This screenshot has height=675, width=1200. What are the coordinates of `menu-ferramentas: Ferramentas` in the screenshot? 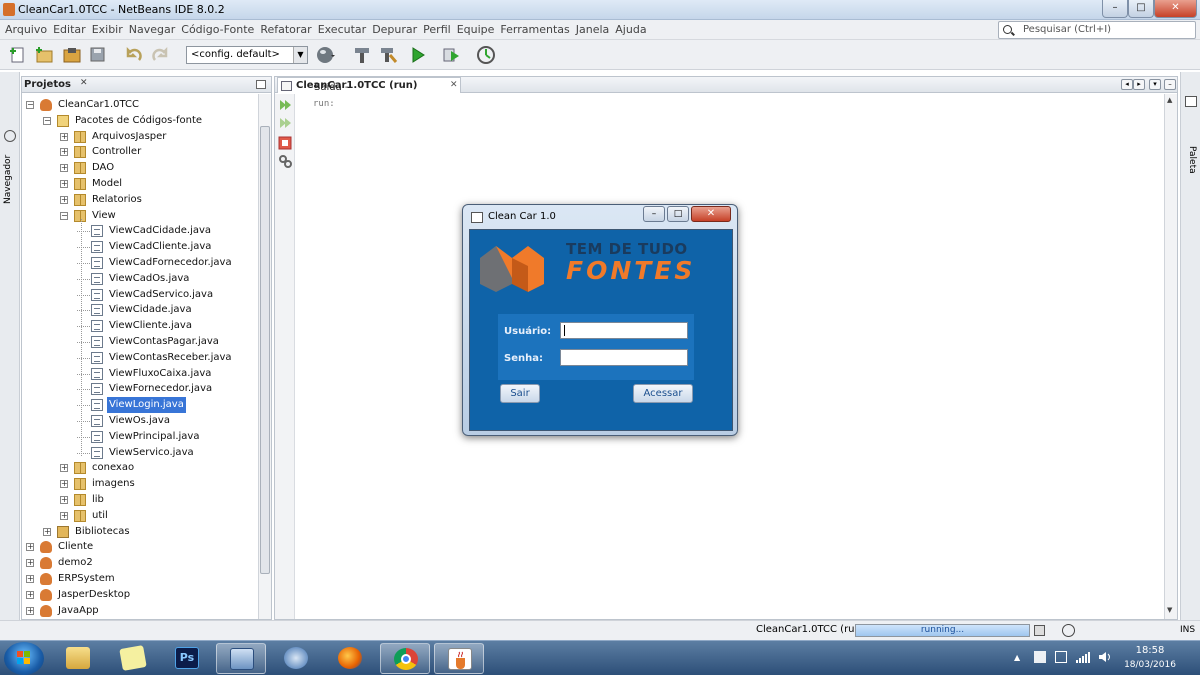 It's located at (534, 28).